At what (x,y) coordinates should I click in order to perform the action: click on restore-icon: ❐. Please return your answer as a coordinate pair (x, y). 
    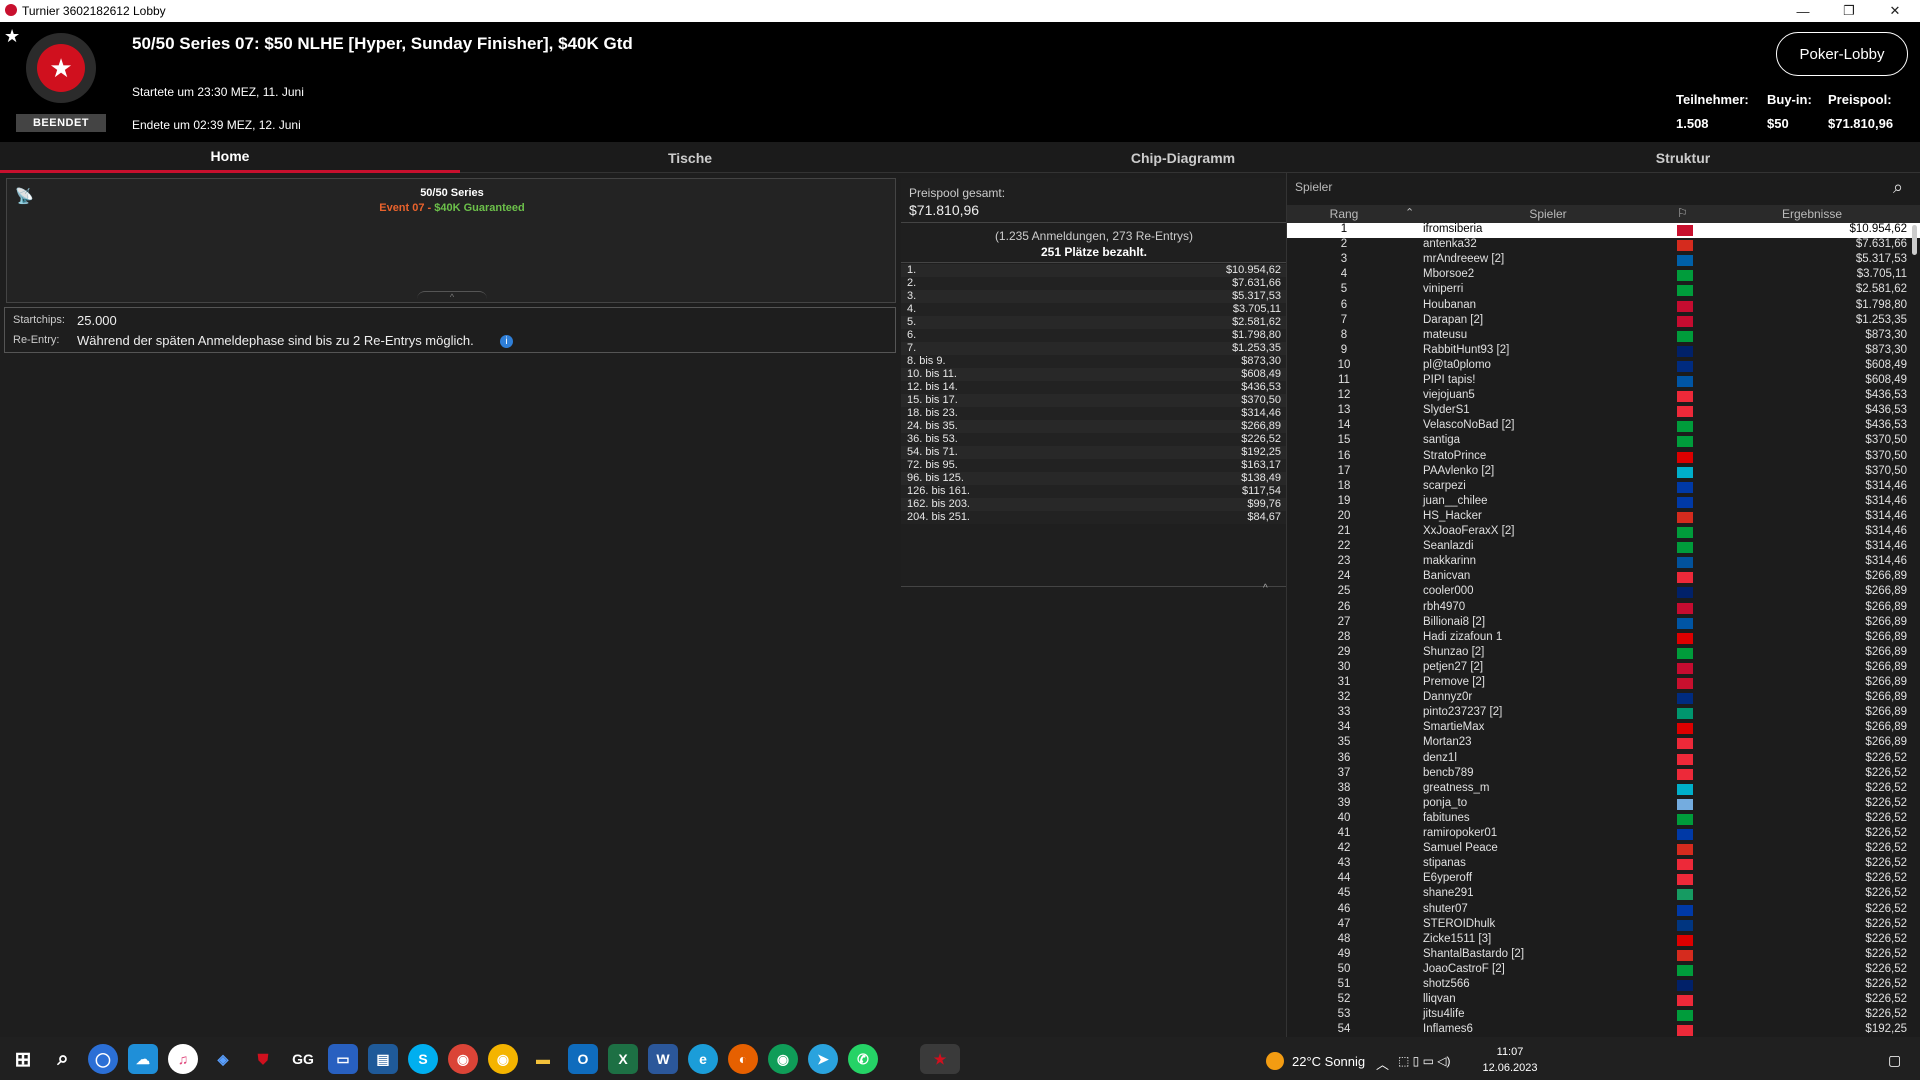
    Looking at the image, I should click on (1849, 11).